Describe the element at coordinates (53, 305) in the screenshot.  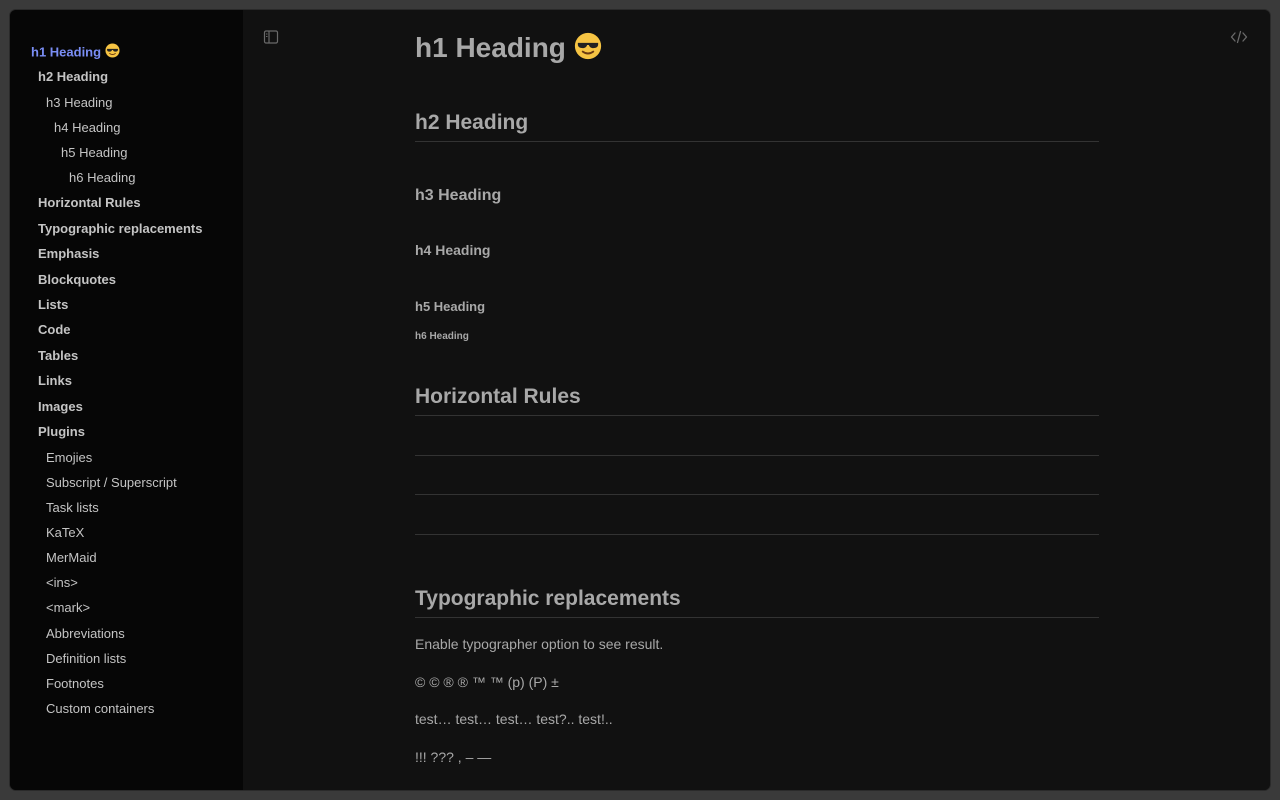
I see `toc-item-lists: Lists` at that location.